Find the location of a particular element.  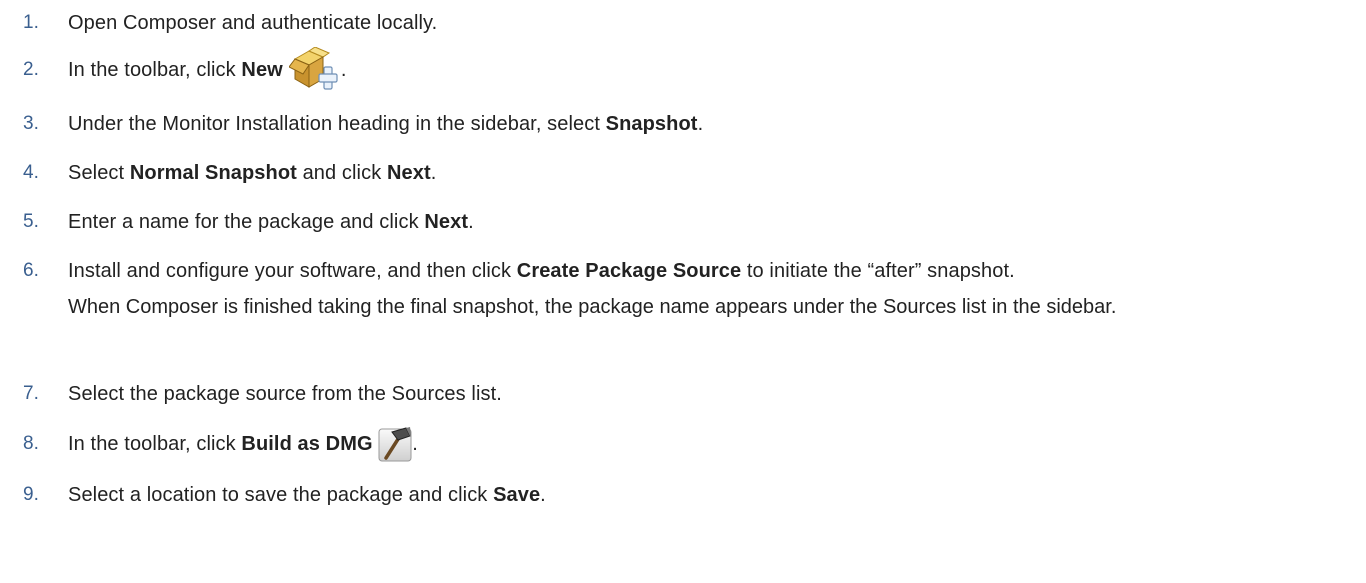

step-number: 2. is located at coordinates (31, 69).